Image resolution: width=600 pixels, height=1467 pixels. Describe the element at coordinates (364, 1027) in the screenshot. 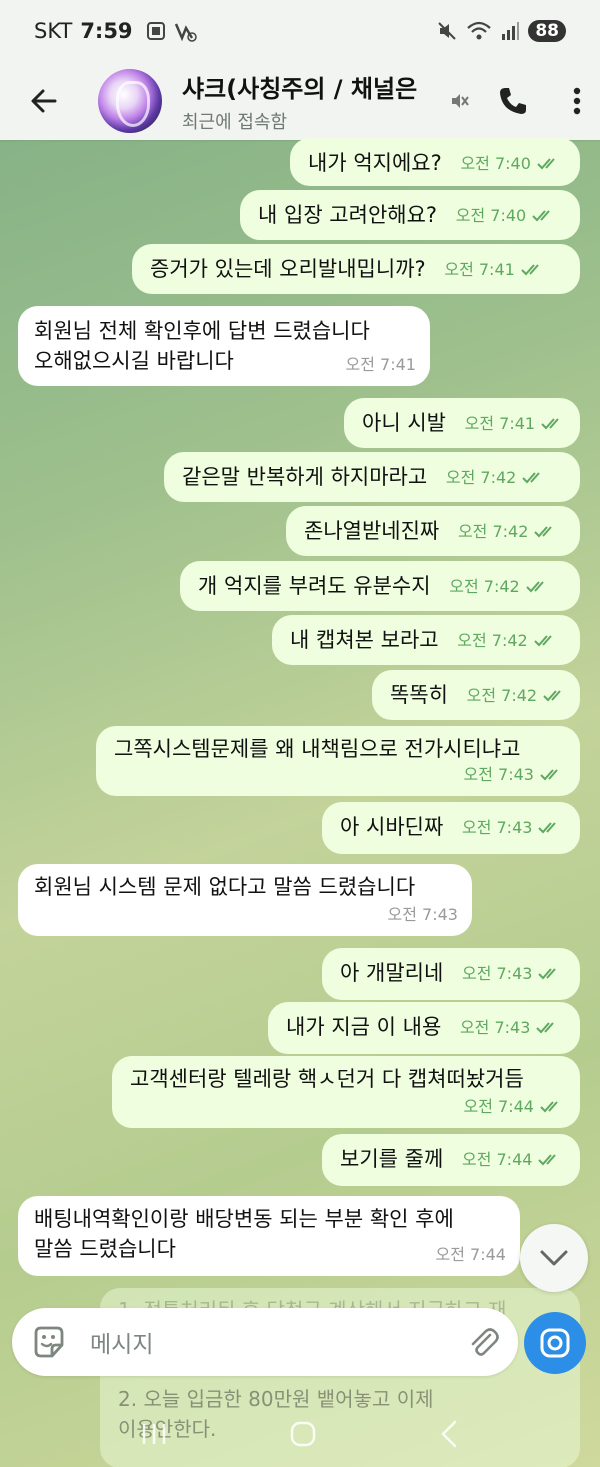

I see `message-text: 내가 지금 이 내용` at that location.